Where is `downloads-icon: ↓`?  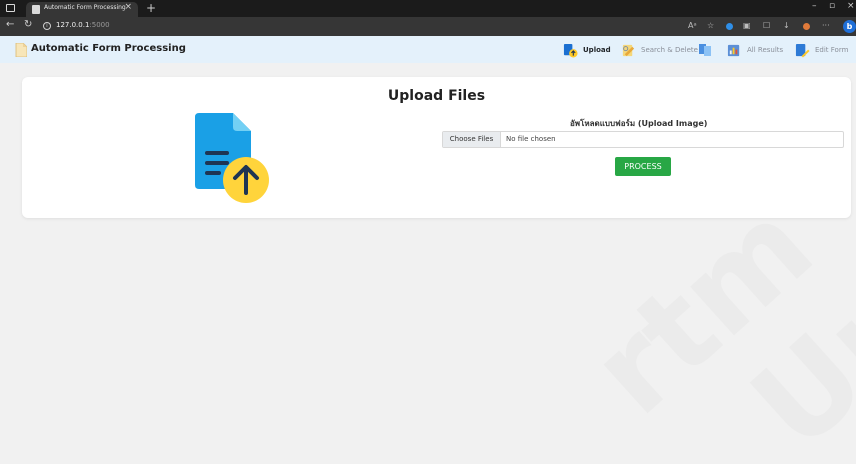 downloads-icon: ↓ is located at coordinates (786, 26).